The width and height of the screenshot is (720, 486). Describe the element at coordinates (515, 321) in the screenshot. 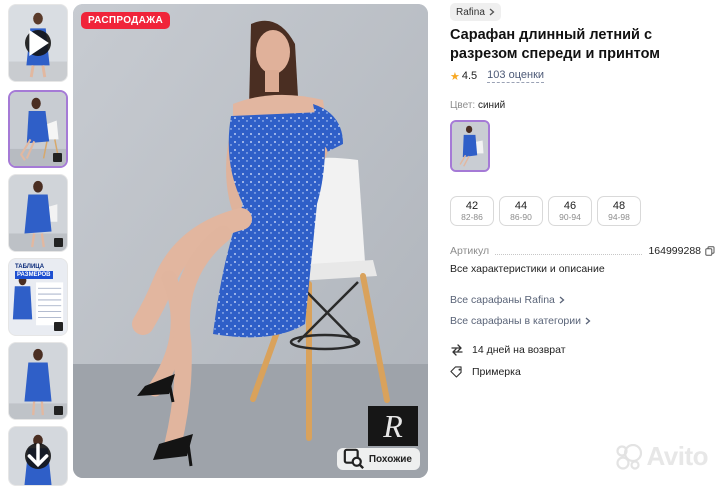

I see `category-sarafans-label: Все сарафаны в категории` at that location.